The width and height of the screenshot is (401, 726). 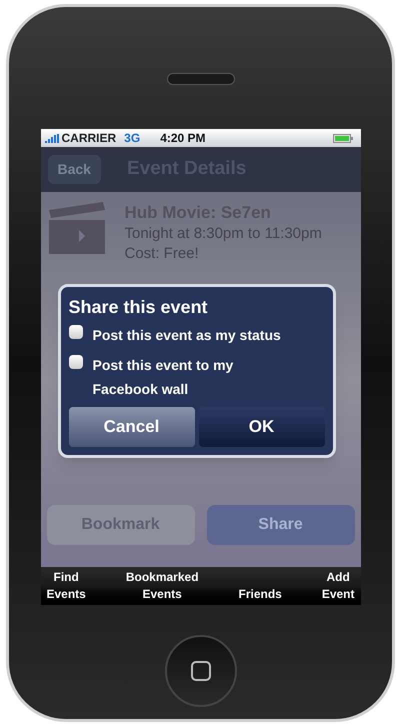 What do you see at coordinates (52, 138) in the screenshot?
I see `signal-icon` at bounding box center [52, 138].